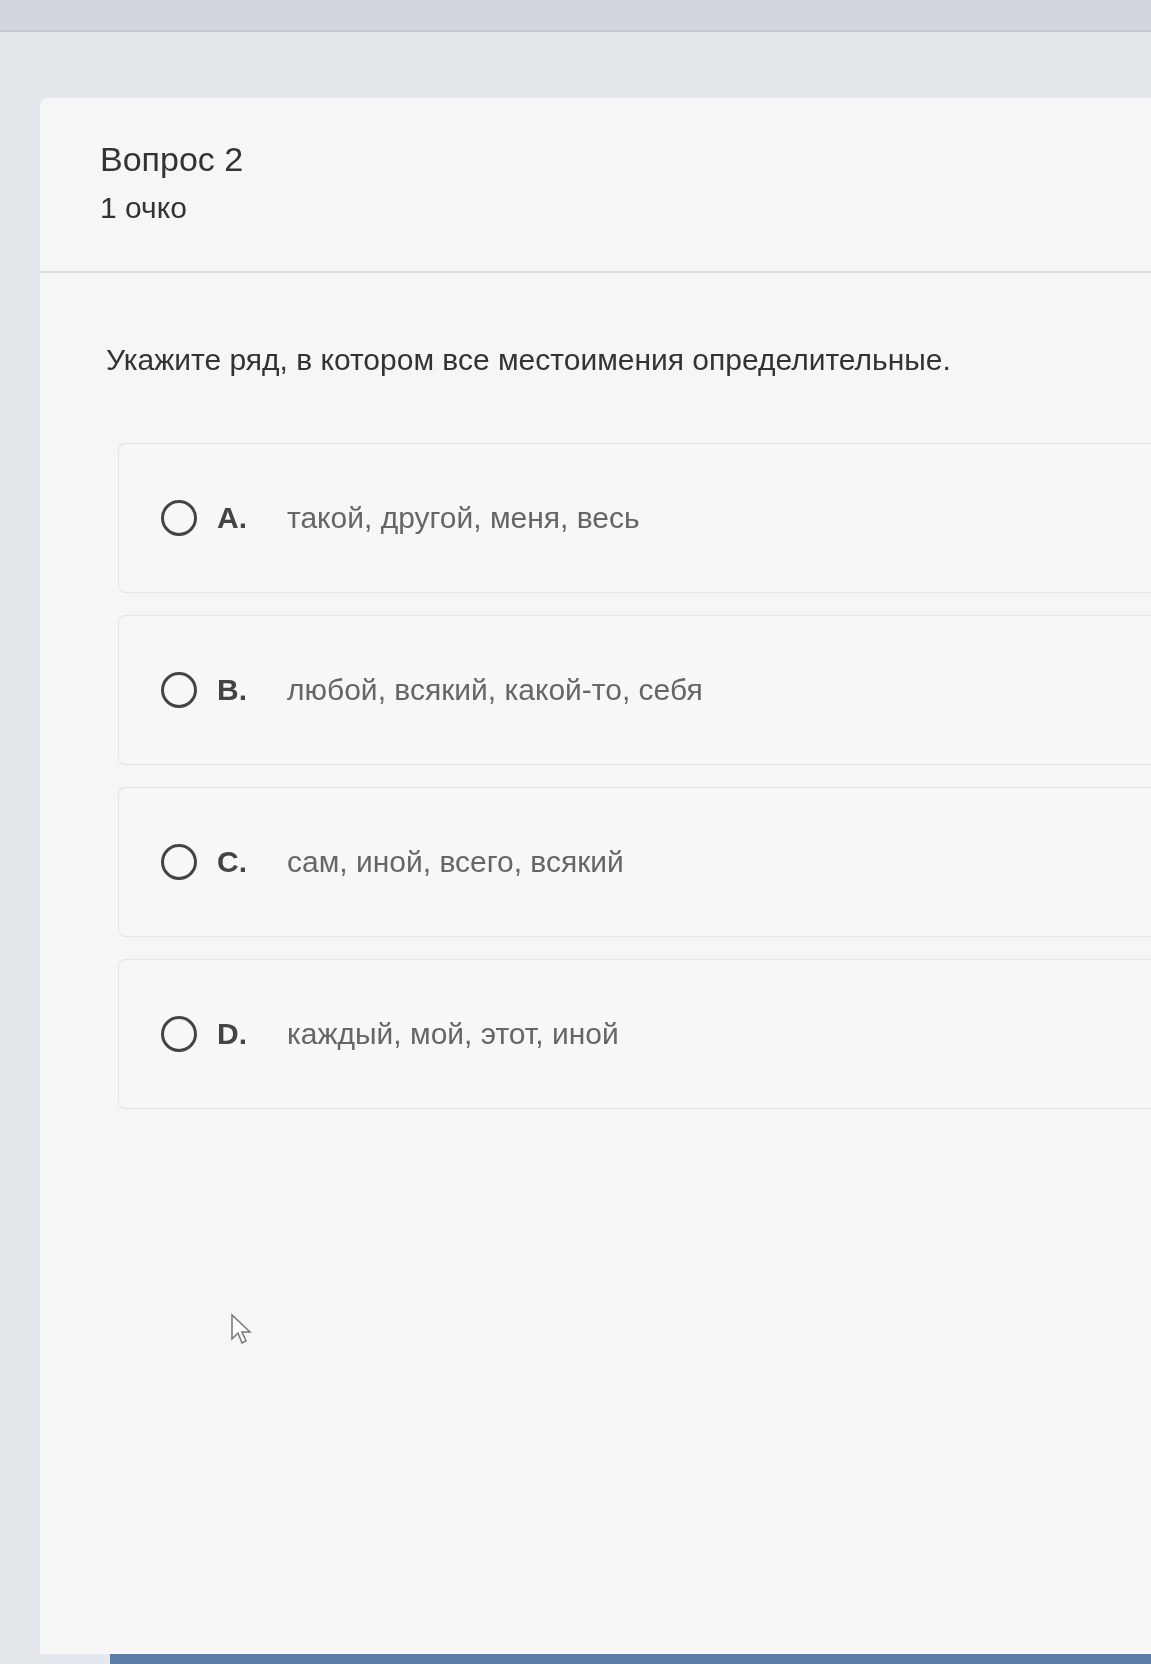  Describe the element at coordinates (144, 208) in the screenshot. I see `question-points: 1 очко` at that location.